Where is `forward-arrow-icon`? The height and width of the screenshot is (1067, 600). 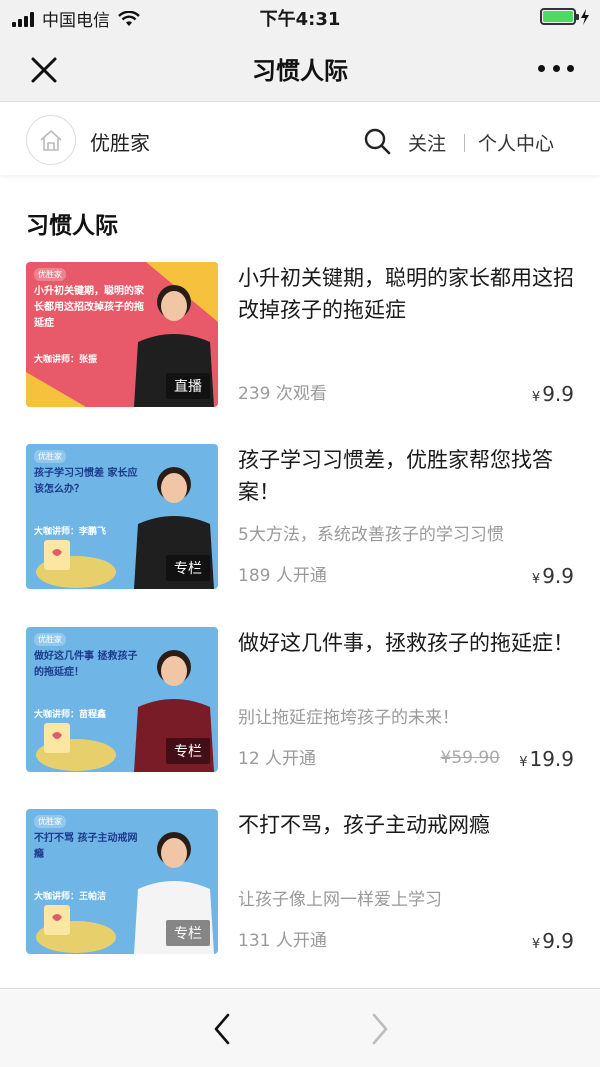
forward-arrow-icon is located at coordinates (380, 1029).